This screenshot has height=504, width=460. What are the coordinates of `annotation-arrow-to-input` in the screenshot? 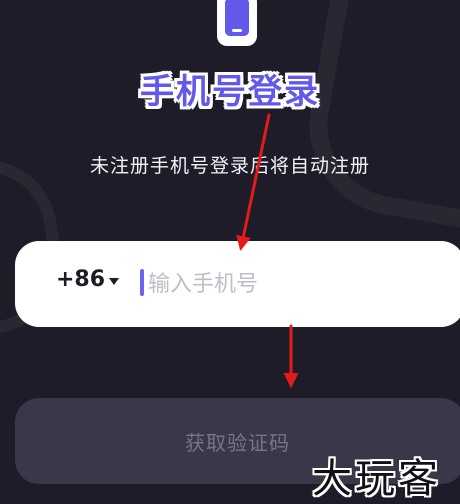 It's located at (253, 182).